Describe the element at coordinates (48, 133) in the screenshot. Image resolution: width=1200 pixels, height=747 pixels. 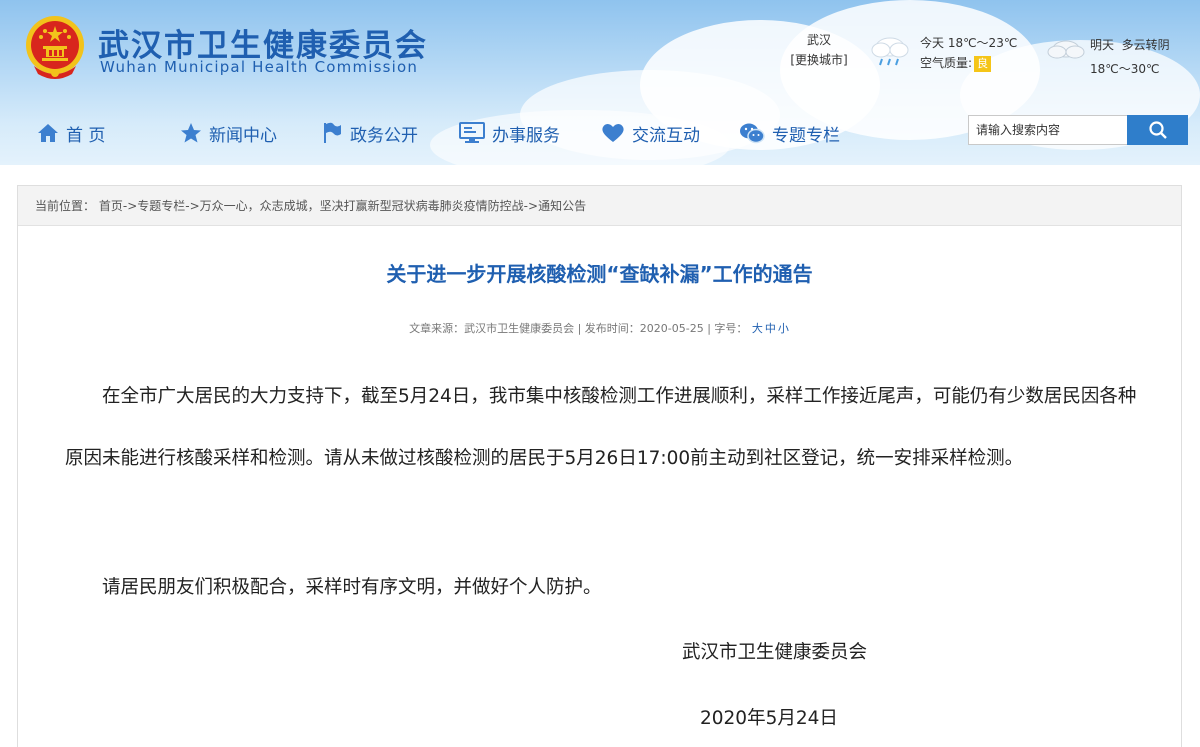
I see `home-icon` at that location.